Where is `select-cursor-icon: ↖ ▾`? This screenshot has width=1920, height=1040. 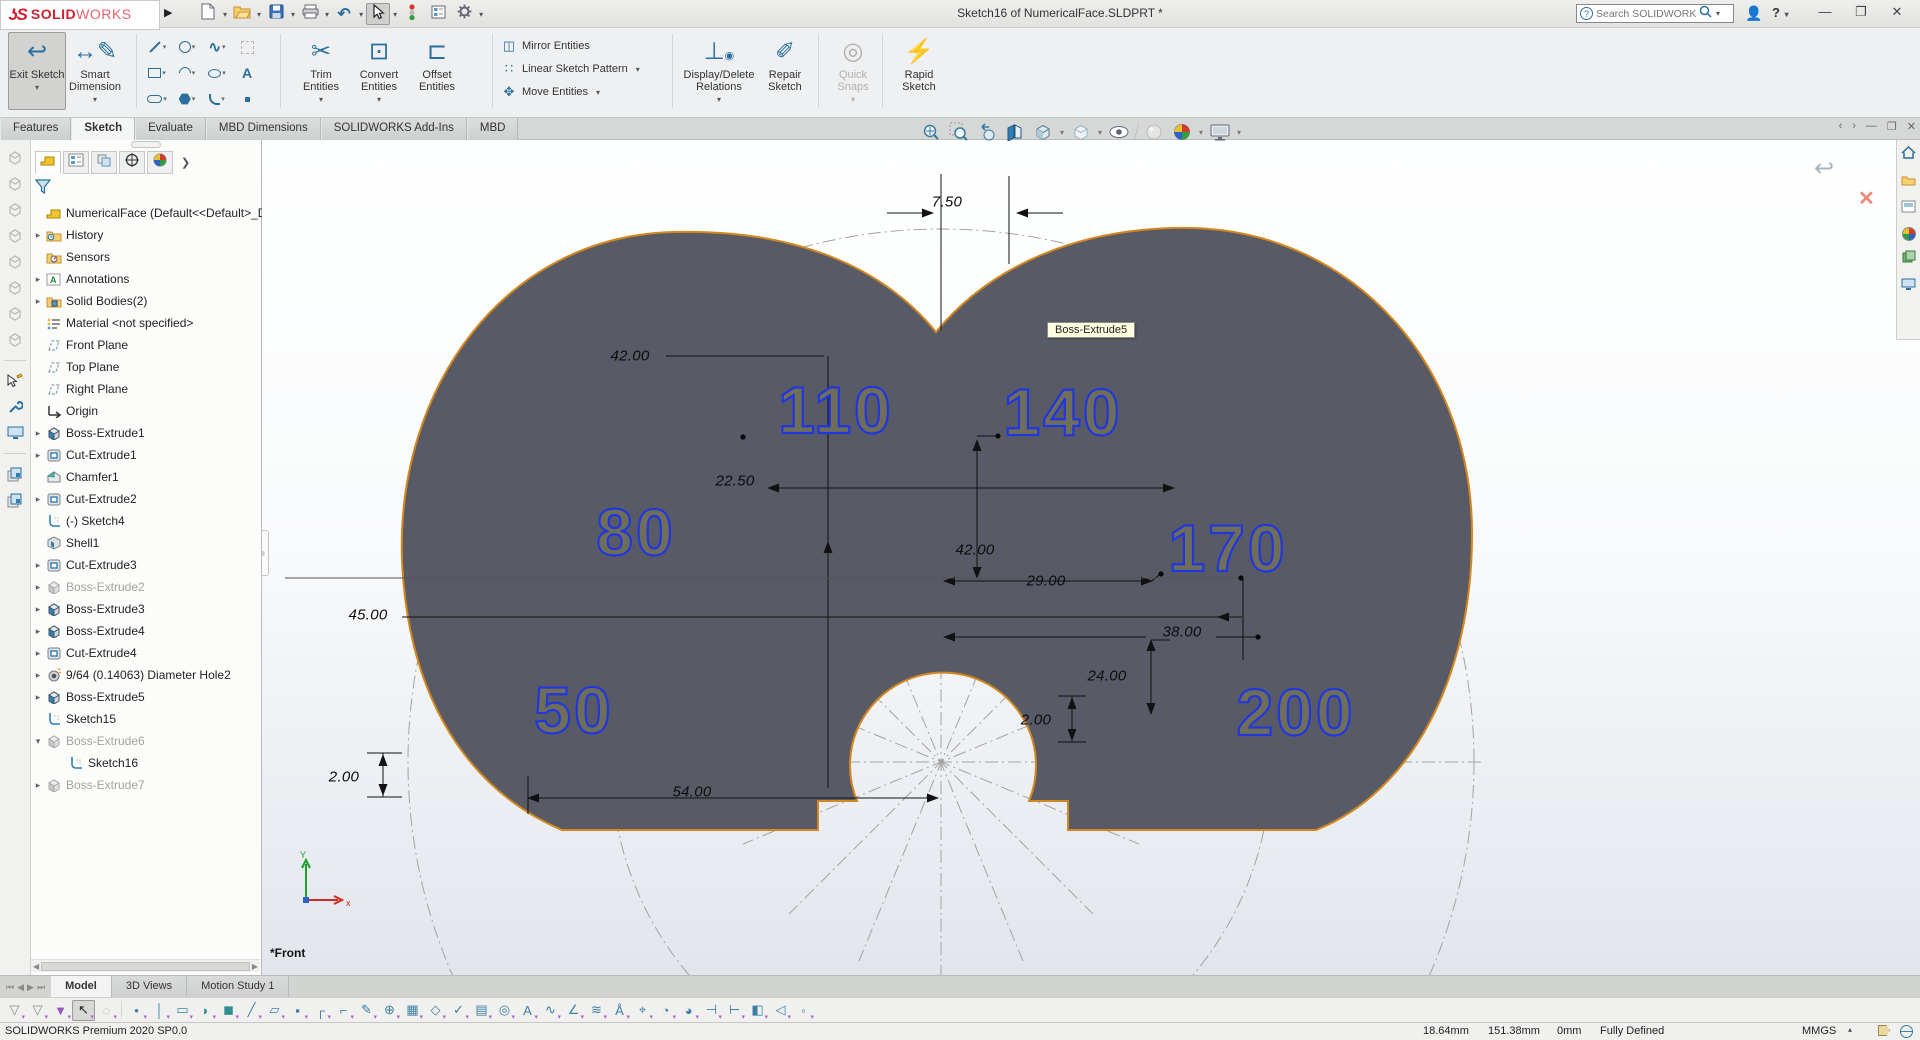
select-cursor-icon: ↖ ▾ is located at coordinates (83, 1010).